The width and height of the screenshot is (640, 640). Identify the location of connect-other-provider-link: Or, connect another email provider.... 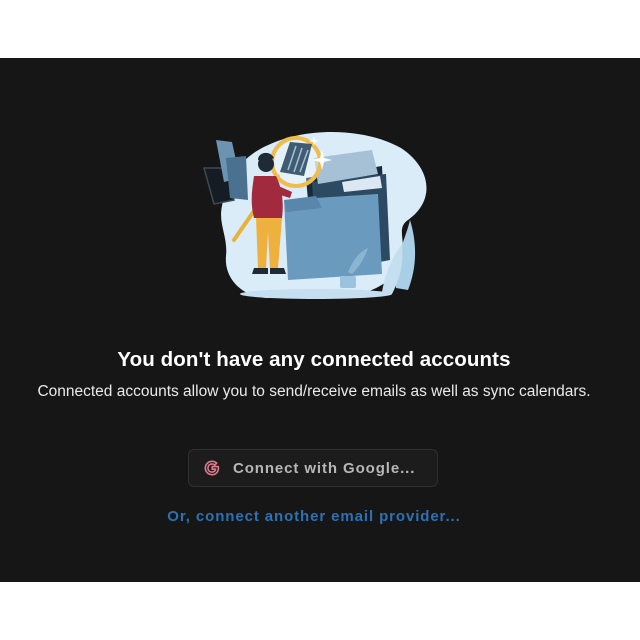
(314, 516).